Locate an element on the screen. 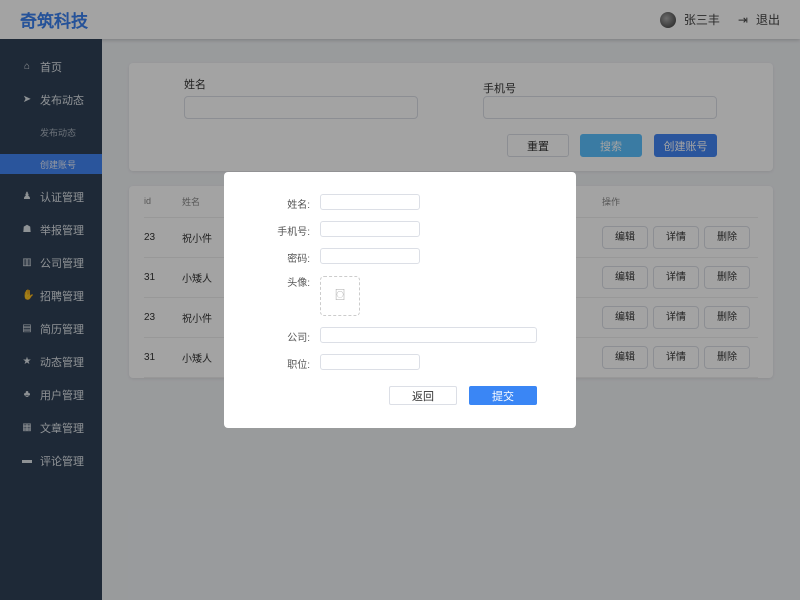 The image size is (800, 600). camera-plus-icon: ⌼ is located at coordinates (340, 295).